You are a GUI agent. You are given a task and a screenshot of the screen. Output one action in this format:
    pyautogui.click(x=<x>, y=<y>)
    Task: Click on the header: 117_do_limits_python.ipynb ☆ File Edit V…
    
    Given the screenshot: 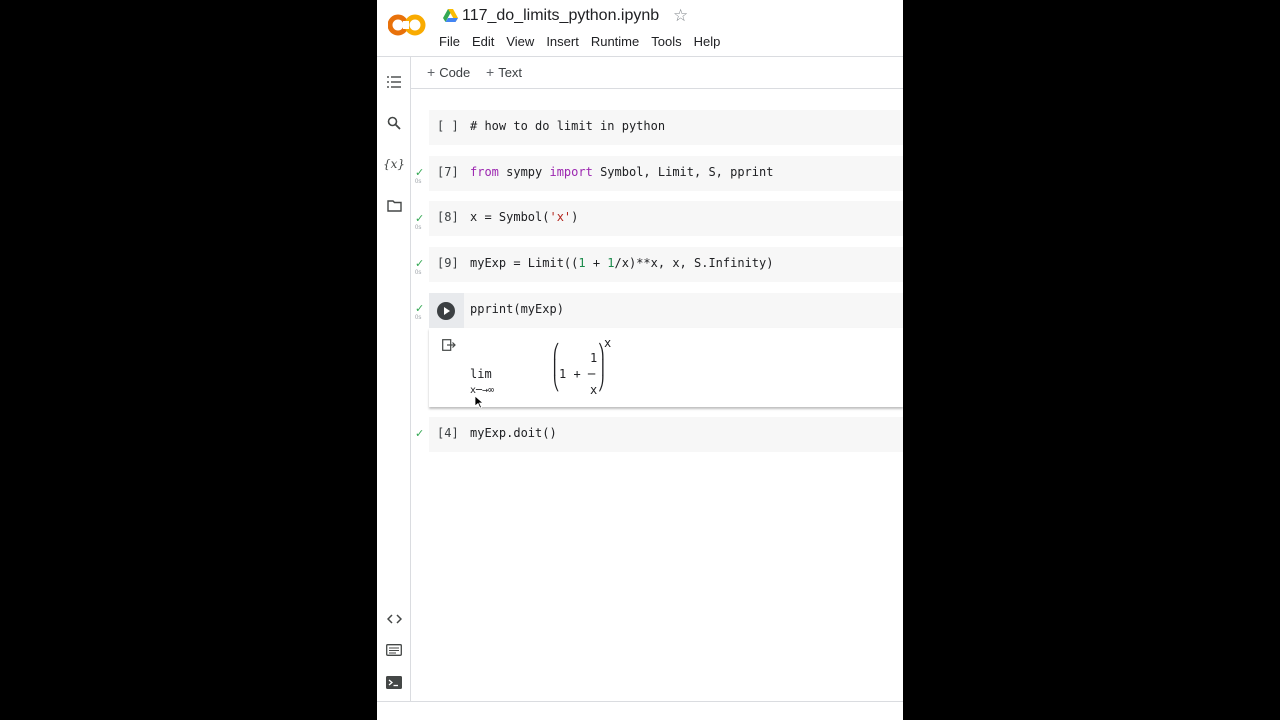 What is the action you would take?
    pyautogui.click(x=640, y=28)
    